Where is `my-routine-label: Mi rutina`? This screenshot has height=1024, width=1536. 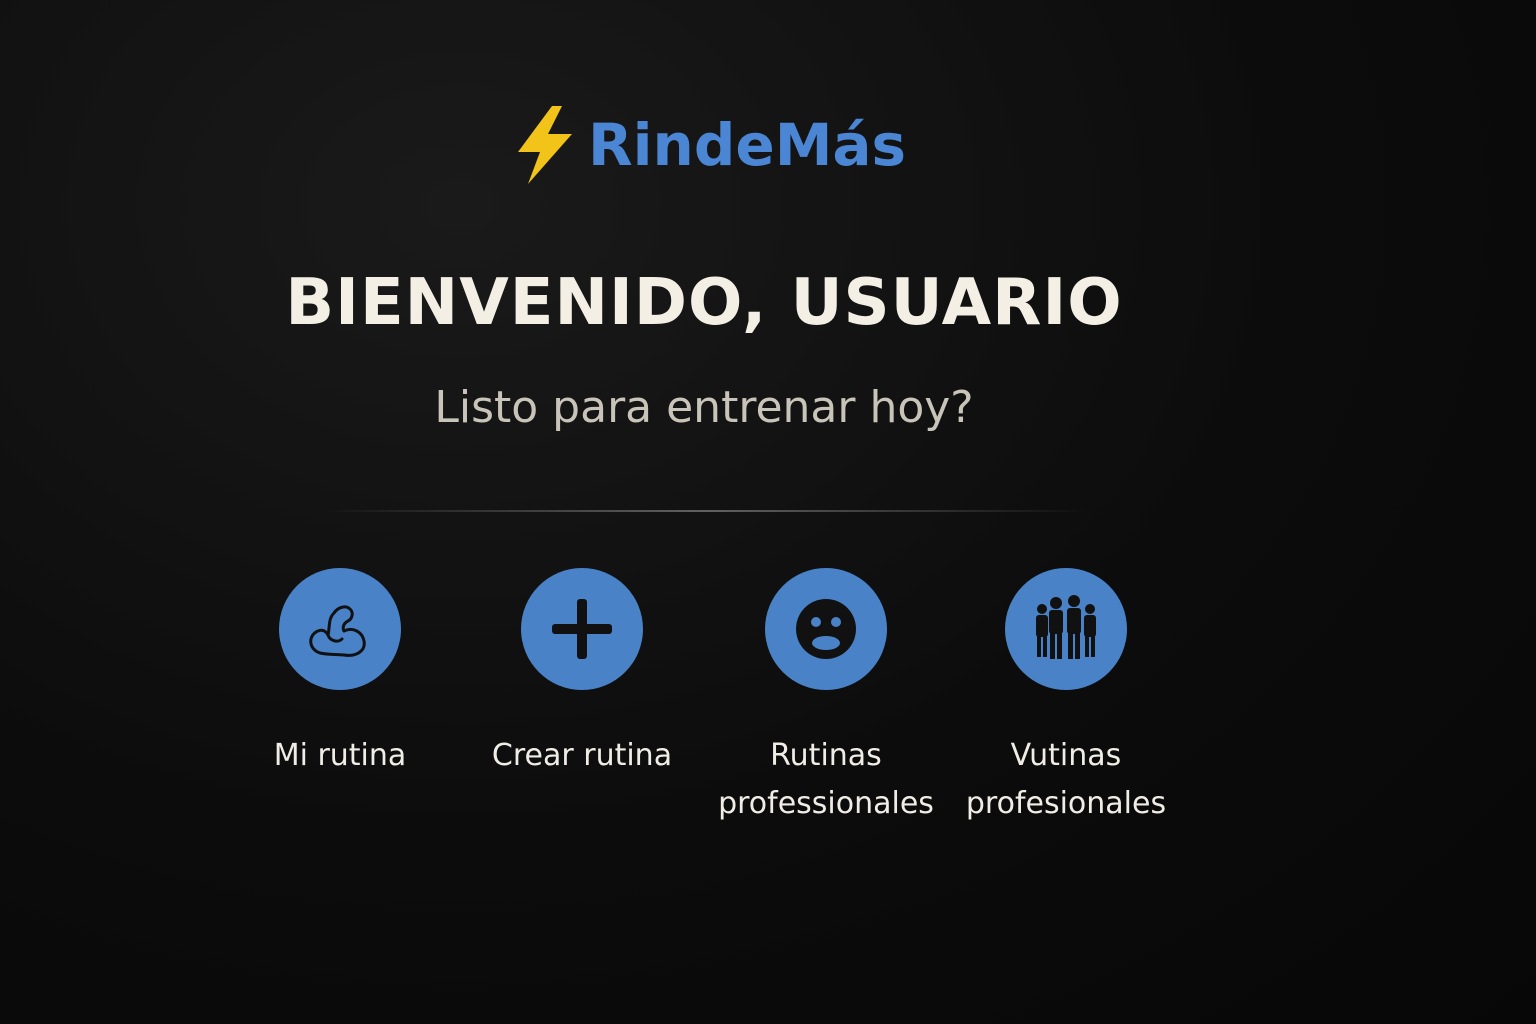
my-routine-label: Mi rutina is located at coordinates (340, 755).